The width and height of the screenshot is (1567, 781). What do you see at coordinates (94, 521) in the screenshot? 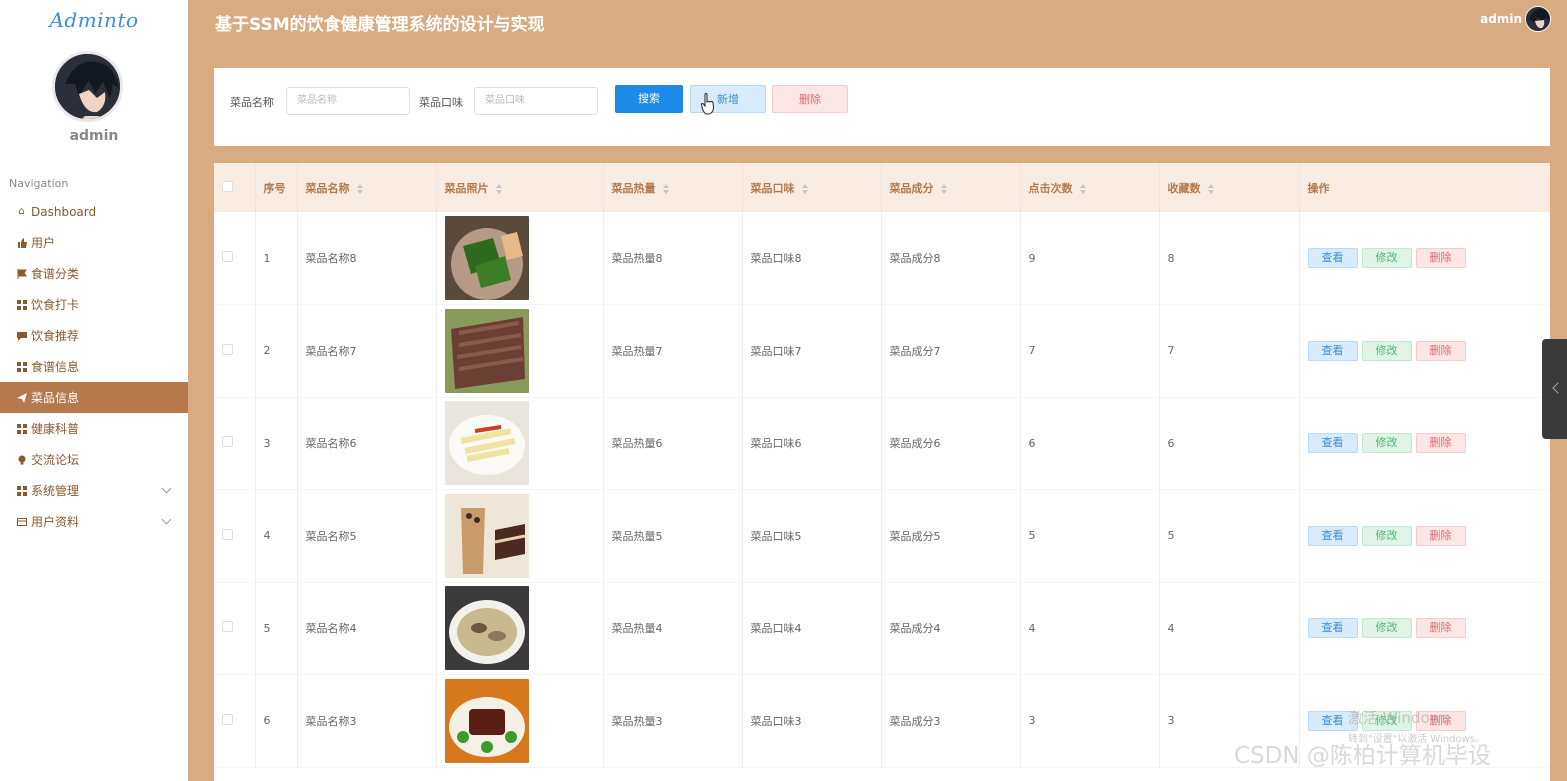
I see `sidebar-item-user-profile: 用户资料` at bounding box center [94, 521].